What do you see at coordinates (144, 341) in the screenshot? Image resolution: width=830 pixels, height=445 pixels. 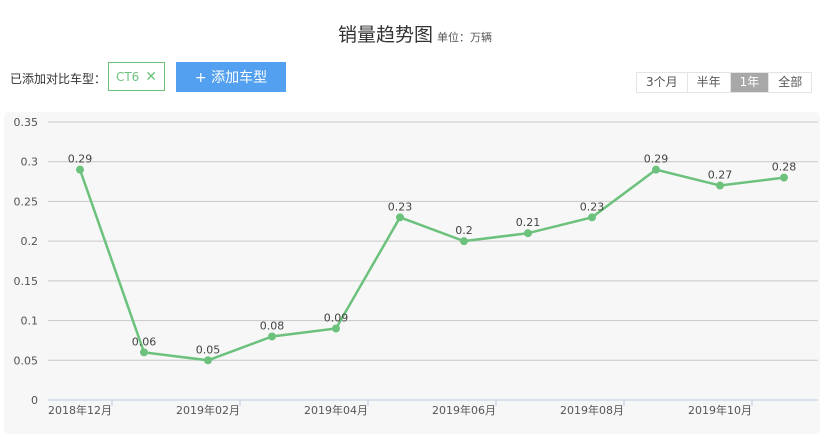 I see `data-label: 0.06` at bounding box center [144, 341].